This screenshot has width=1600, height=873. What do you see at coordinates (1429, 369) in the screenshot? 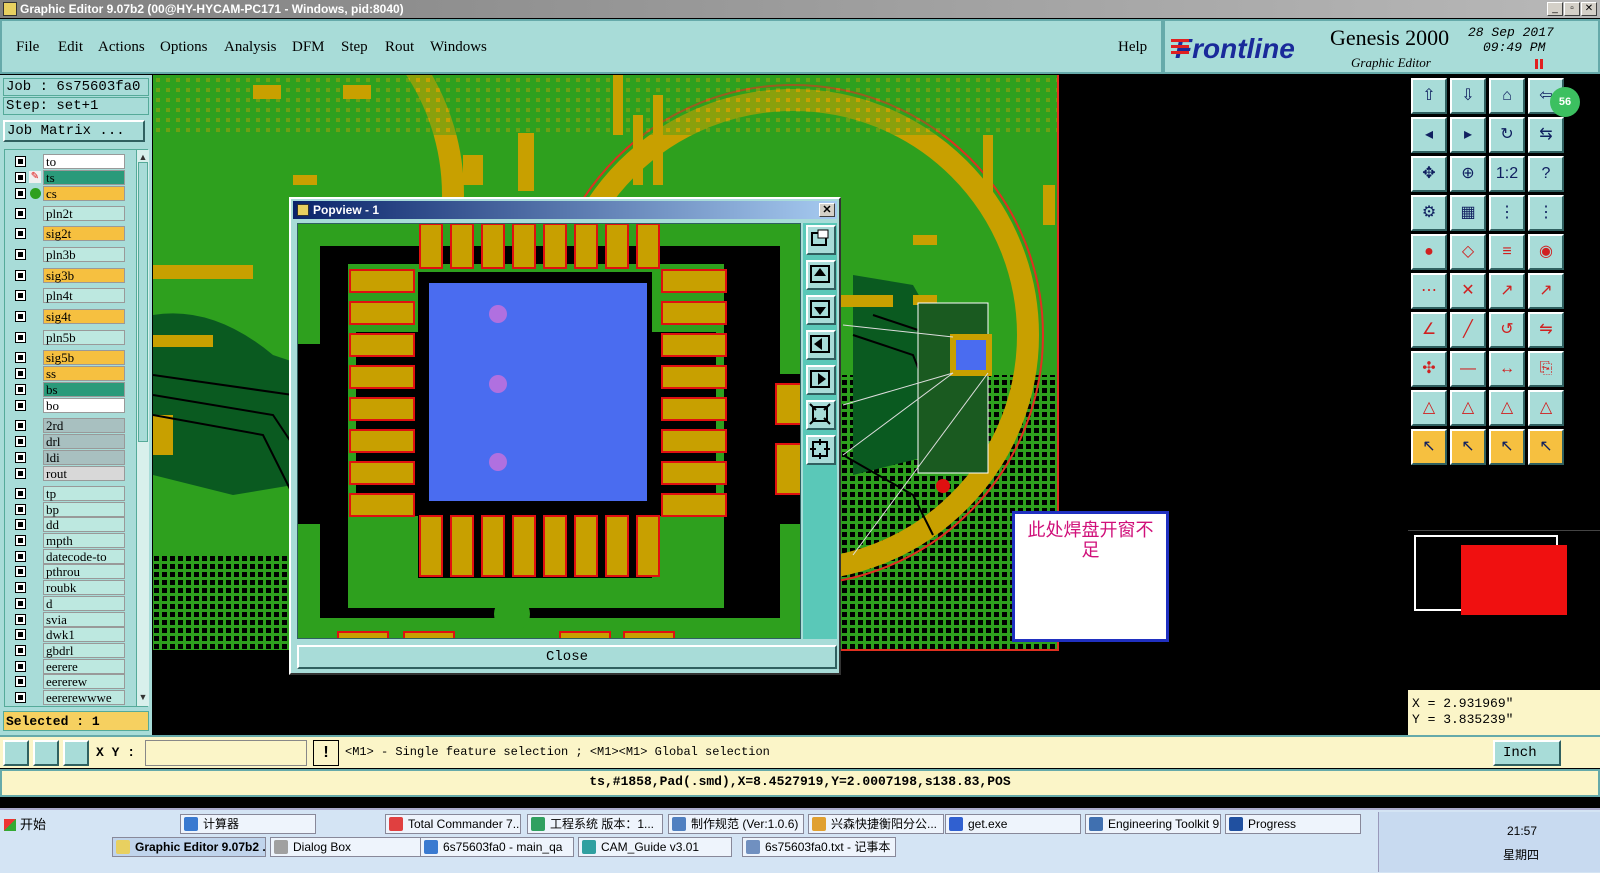
I see `tool-move-icon: ✣` at bounding box center [1429, 369].